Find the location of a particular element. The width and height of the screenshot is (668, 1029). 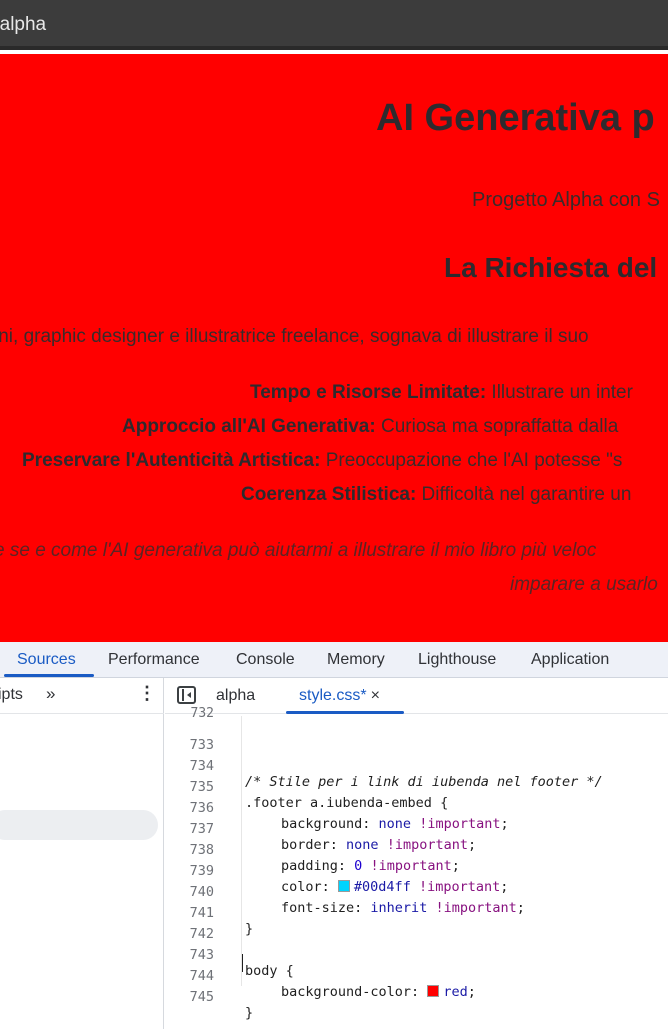

close-icon: × is located at coordinates (375, 695).